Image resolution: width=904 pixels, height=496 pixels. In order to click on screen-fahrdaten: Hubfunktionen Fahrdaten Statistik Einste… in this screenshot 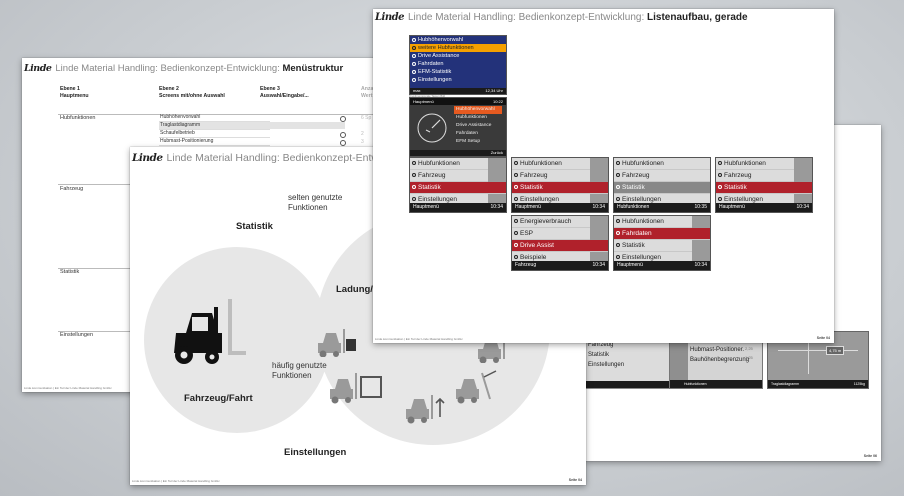, I will do `click(662, 243)`.